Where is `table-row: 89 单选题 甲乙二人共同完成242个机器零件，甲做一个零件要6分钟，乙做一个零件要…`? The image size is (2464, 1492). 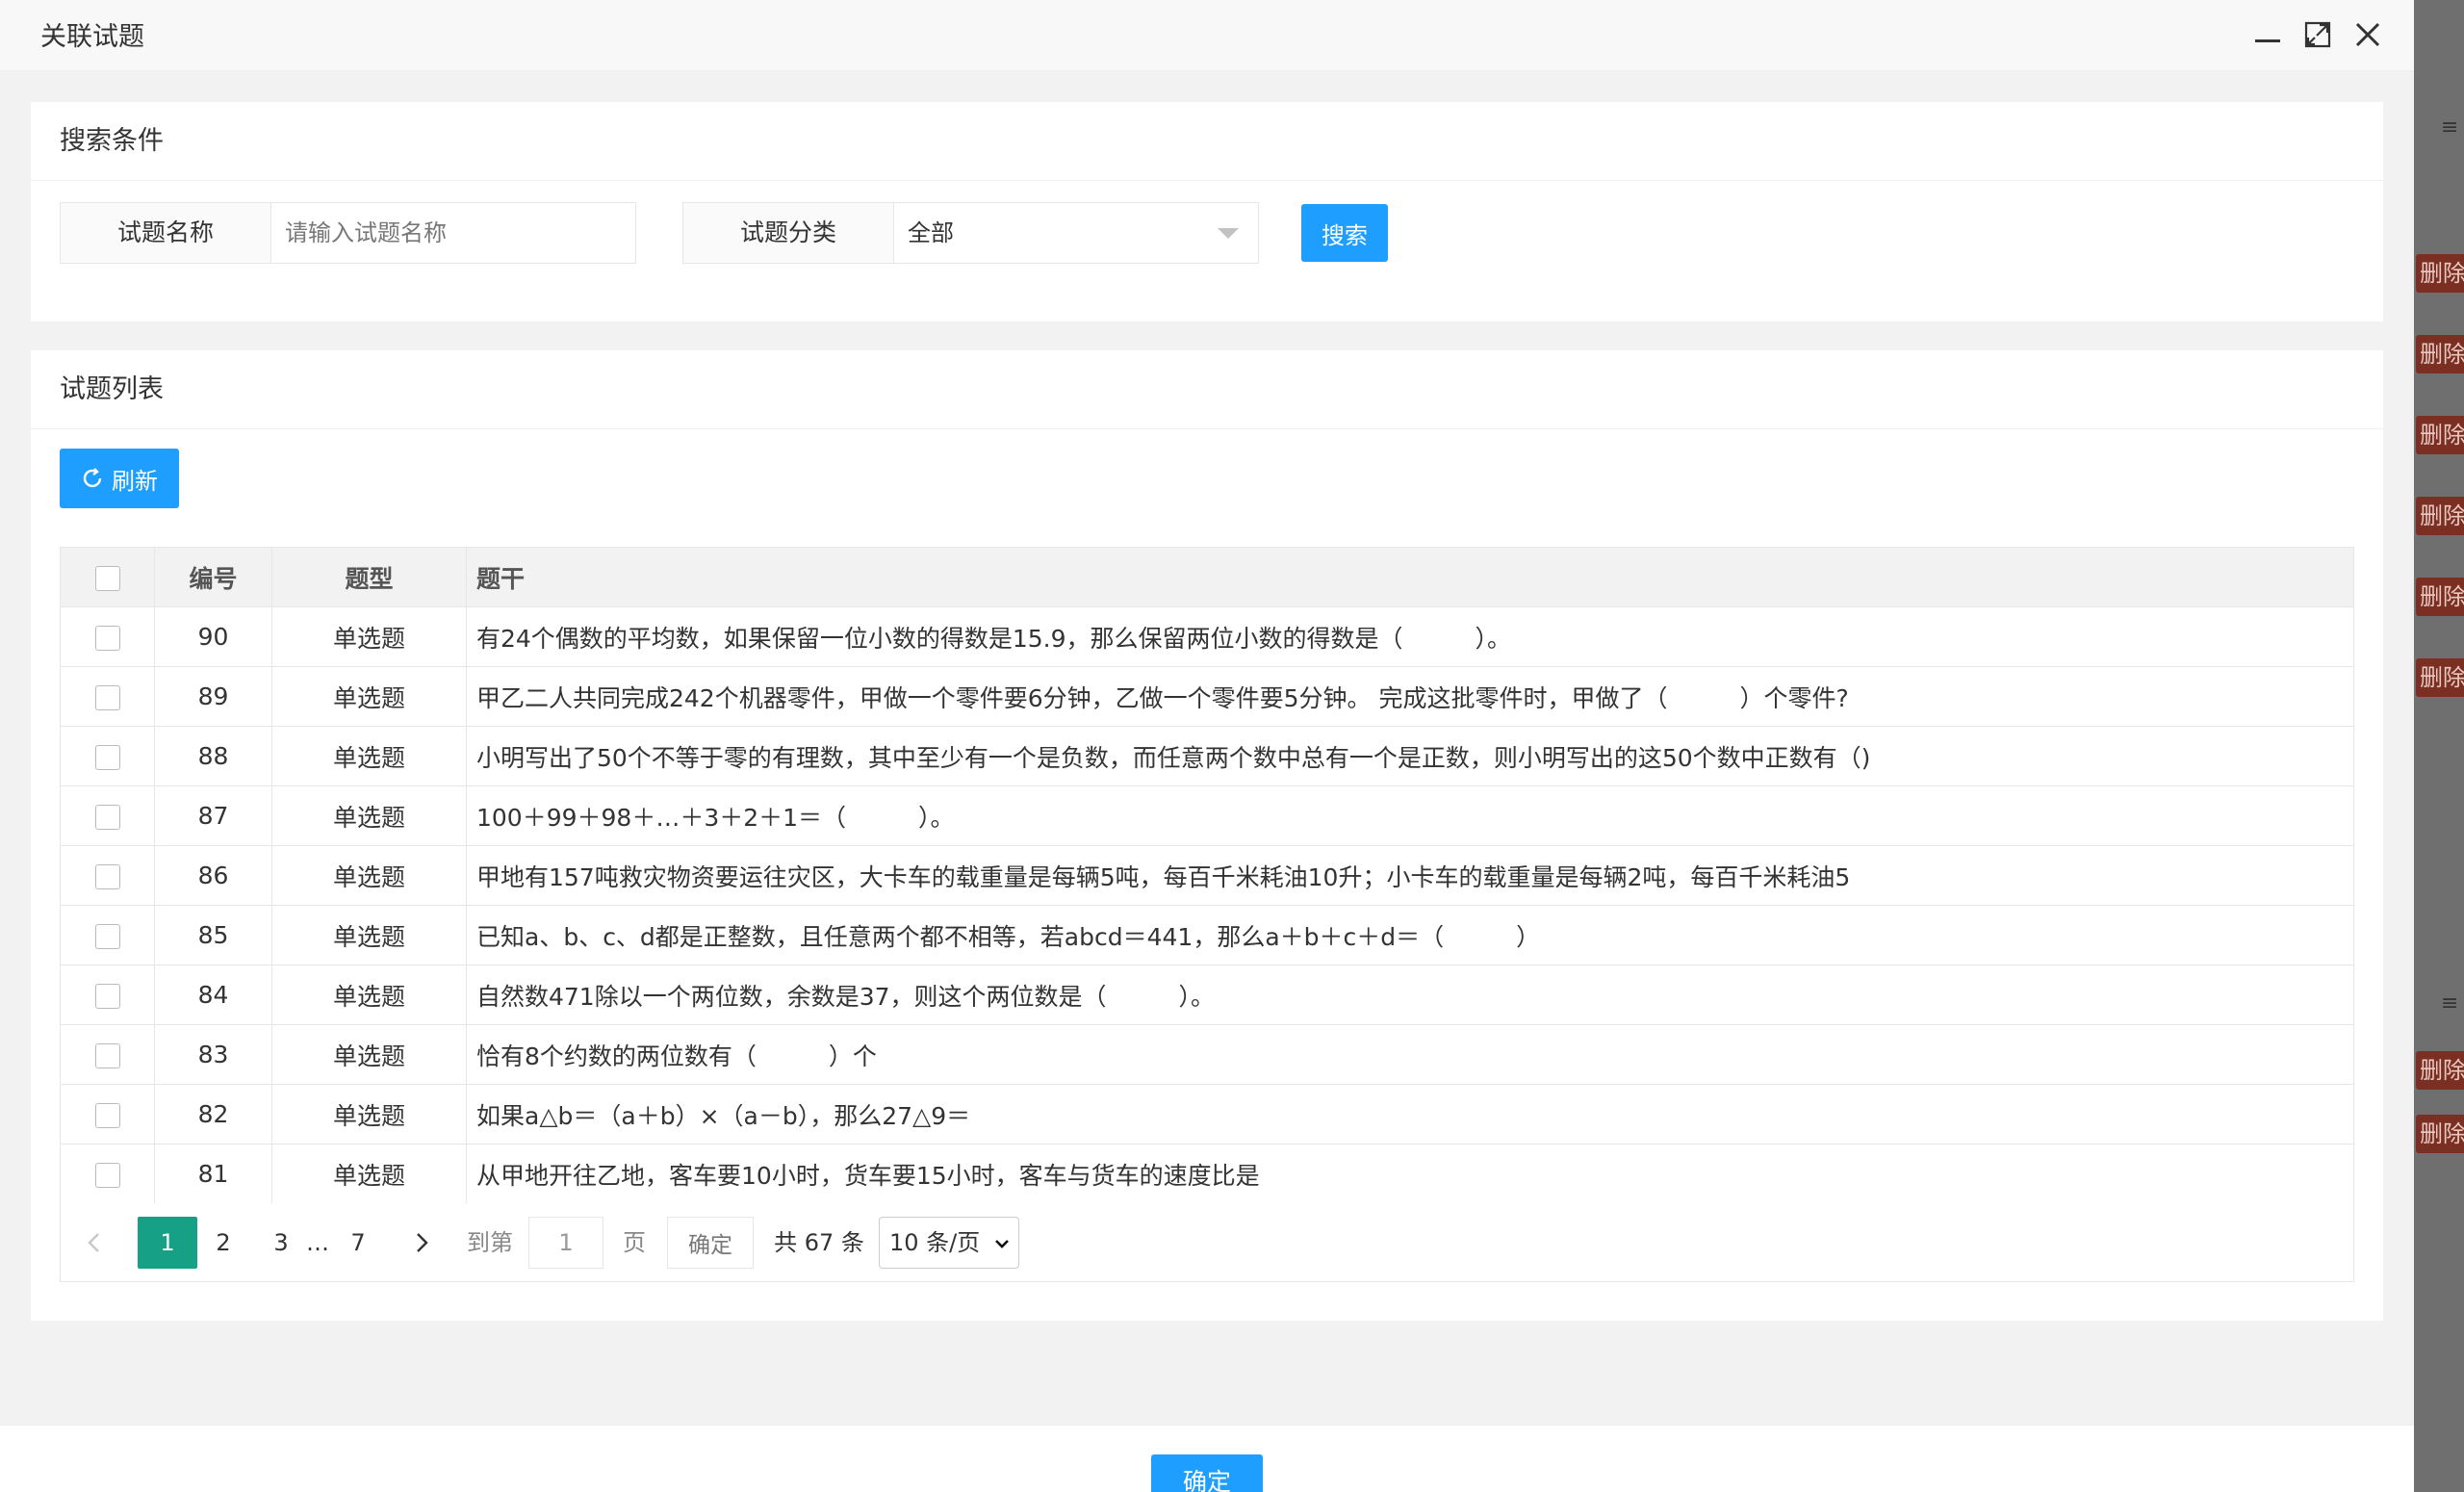
table-row: 89 单选题 甲乙二人共同完成242个机器零件，甲做一个零件要6分钟，乙做一个零件要… is located at coordinates (1207, 696).